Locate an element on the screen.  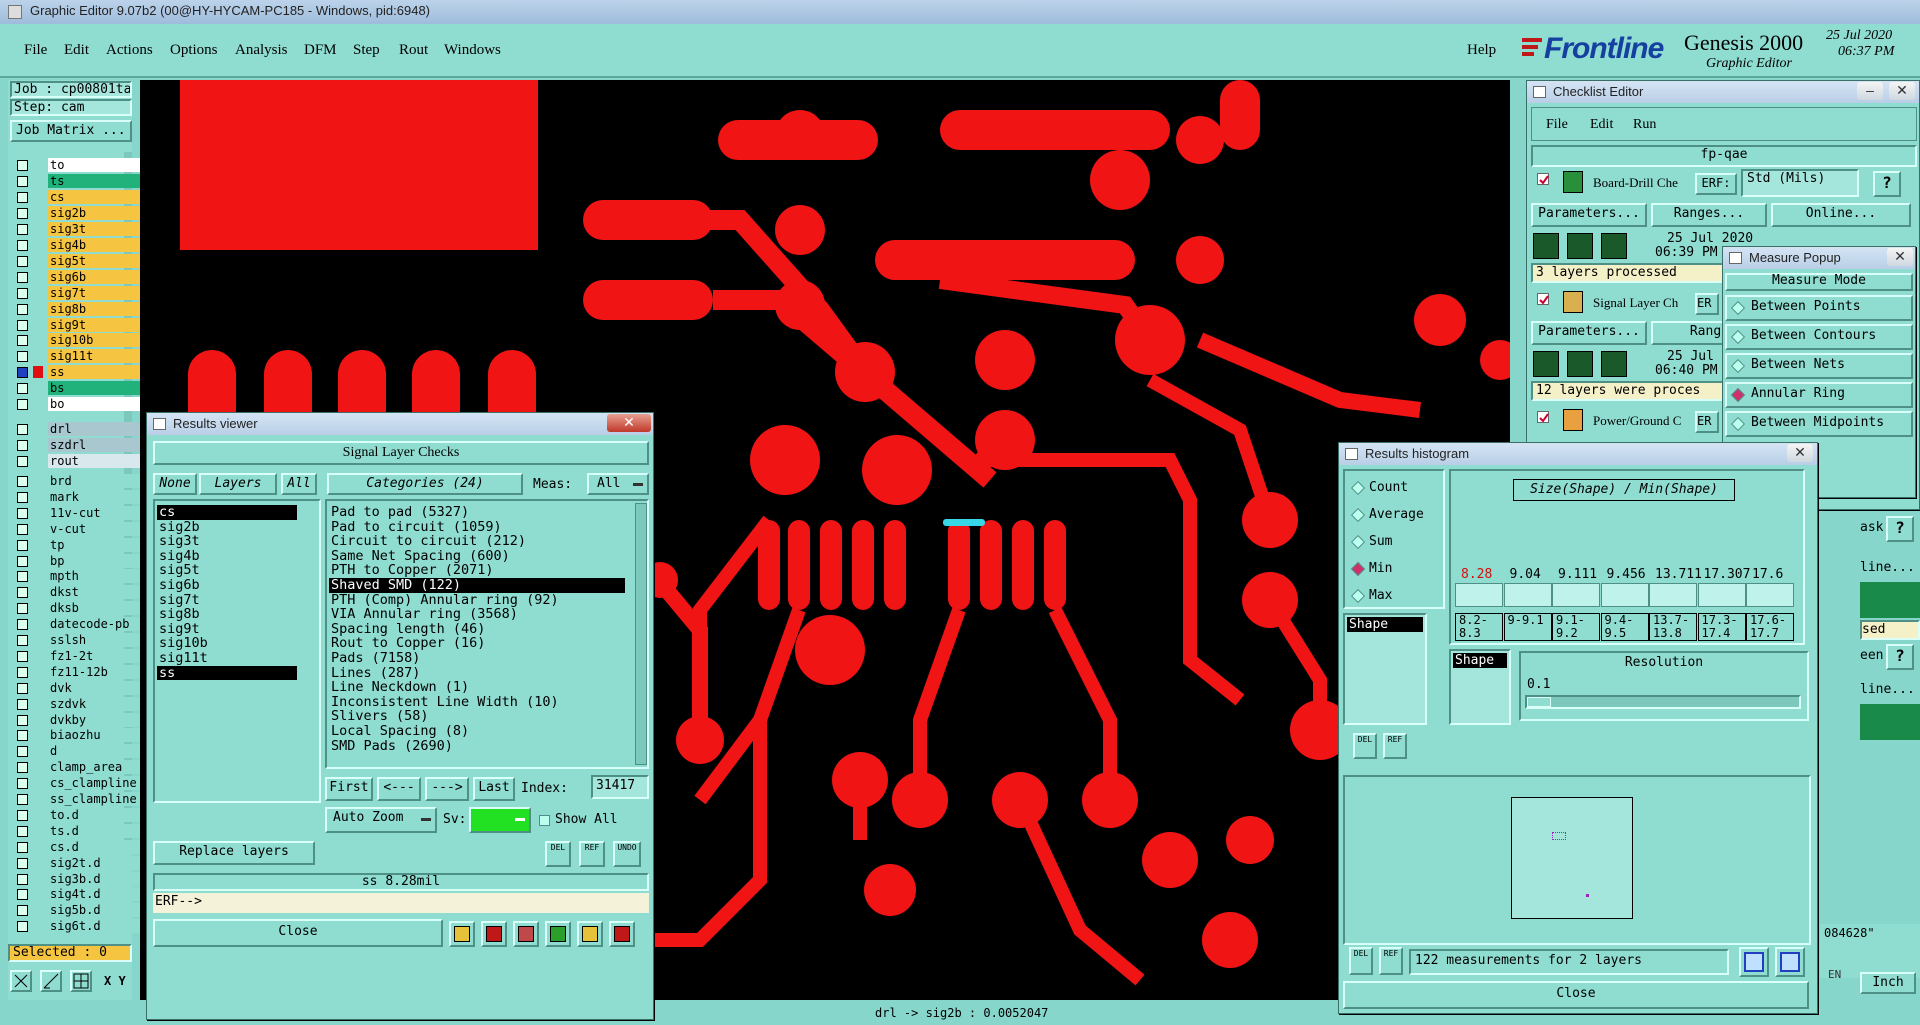
layer-name: sig2b is located at coordinates (96, 212).